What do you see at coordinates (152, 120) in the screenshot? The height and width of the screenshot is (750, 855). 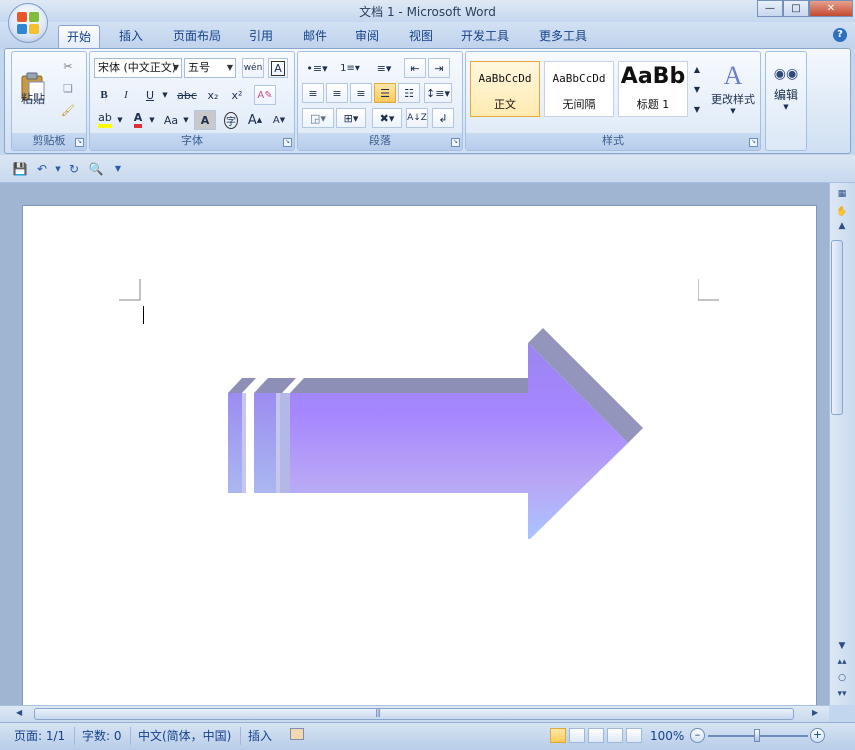 I see `font-color-dropdown: ▼` at bounding box center [152, 120].